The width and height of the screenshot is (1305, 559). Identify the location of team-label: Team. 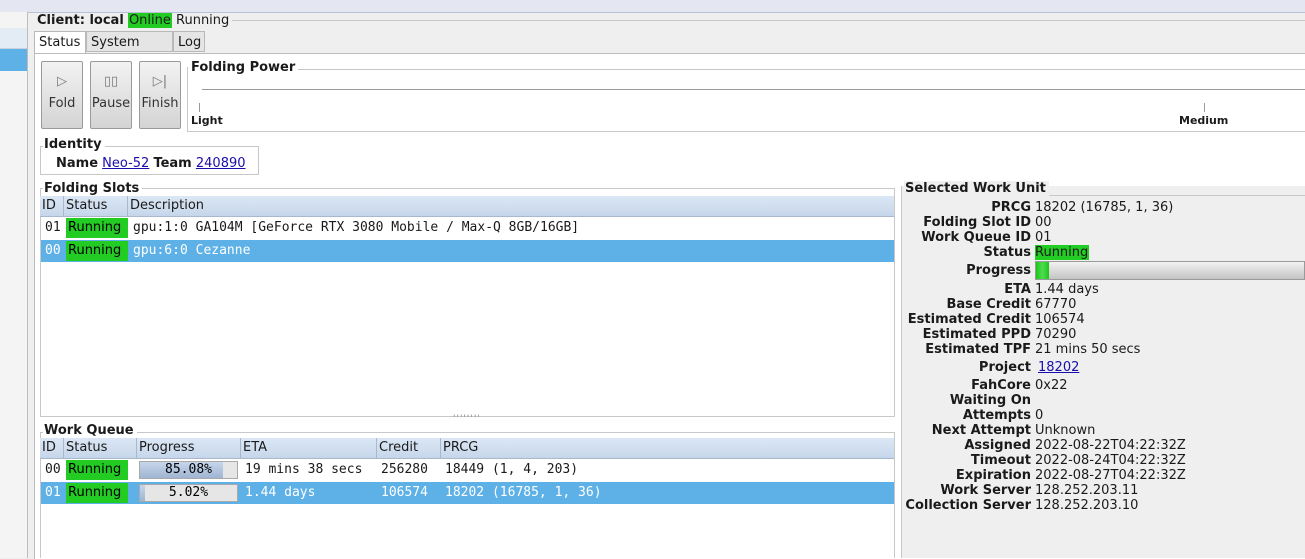
(172, 163).